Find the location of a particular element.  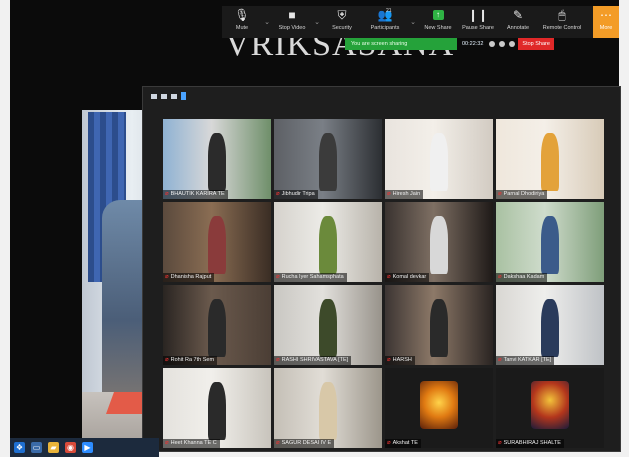

participant-tile: ⌀ Tanvi KATKAR [TE] is located at coordinates (550, 325).